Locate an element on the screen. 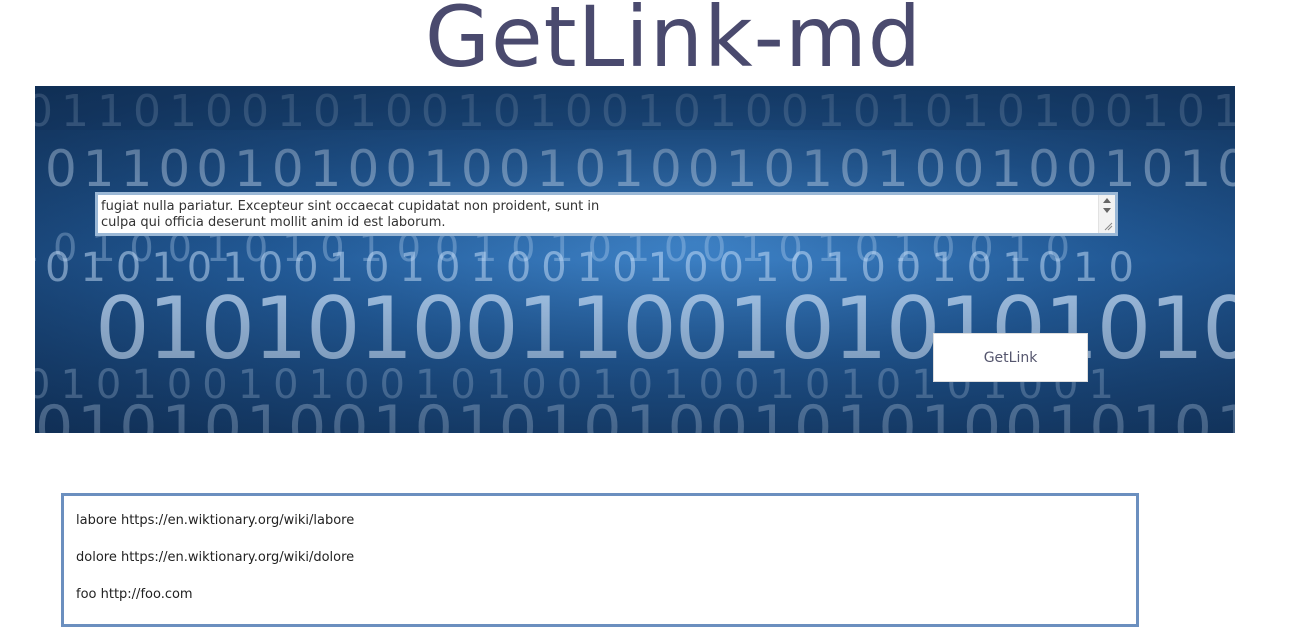  resize-grip-icon is located at coordinates (1108, 226).